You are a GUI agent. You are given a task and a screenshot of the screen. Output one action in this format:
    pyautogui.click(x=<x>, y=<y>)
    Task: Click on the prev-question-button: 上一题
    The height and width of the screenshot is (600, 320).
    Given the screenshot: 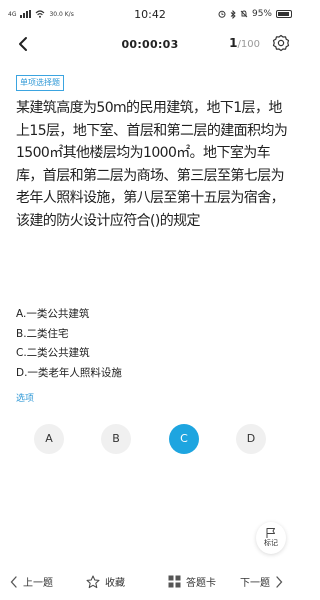 What is the action you would take?
    pyautogui.click(x=31, y=581)
    